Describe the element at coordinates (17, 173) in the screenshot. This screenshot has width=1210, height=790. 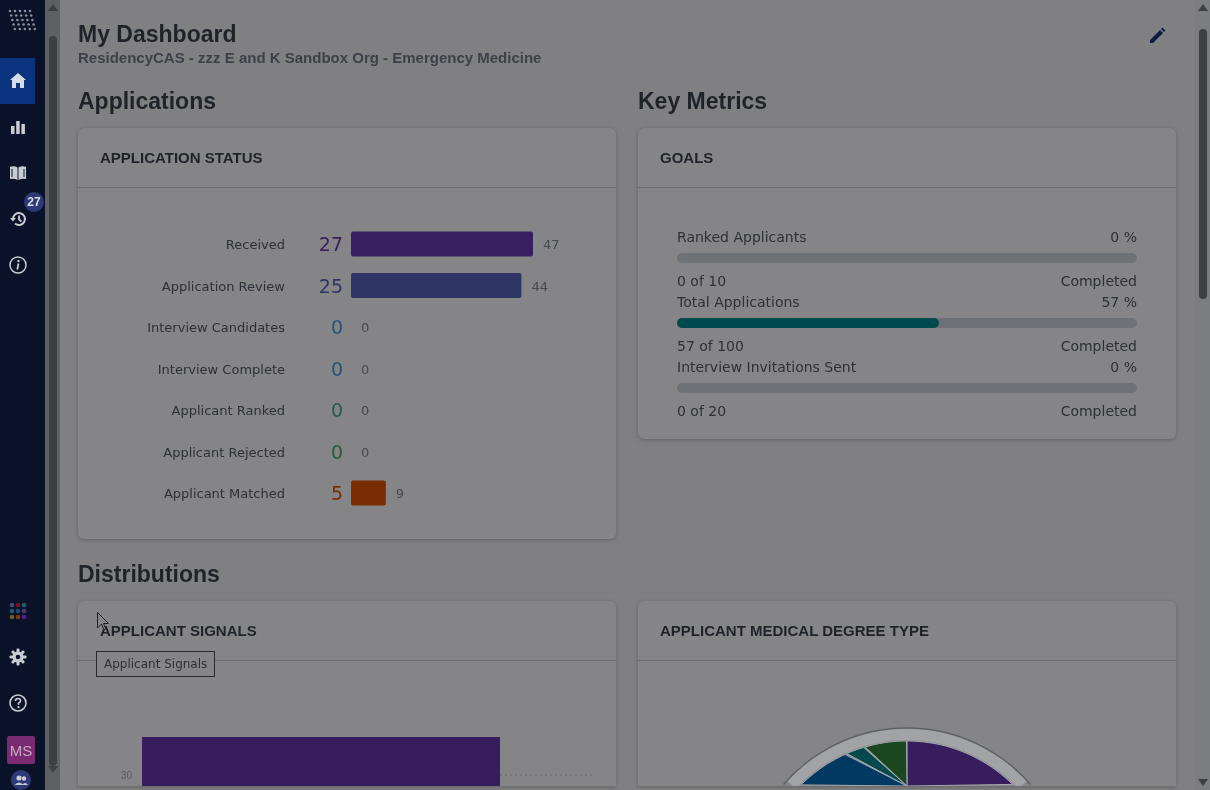
I see `book-icon` at that location.